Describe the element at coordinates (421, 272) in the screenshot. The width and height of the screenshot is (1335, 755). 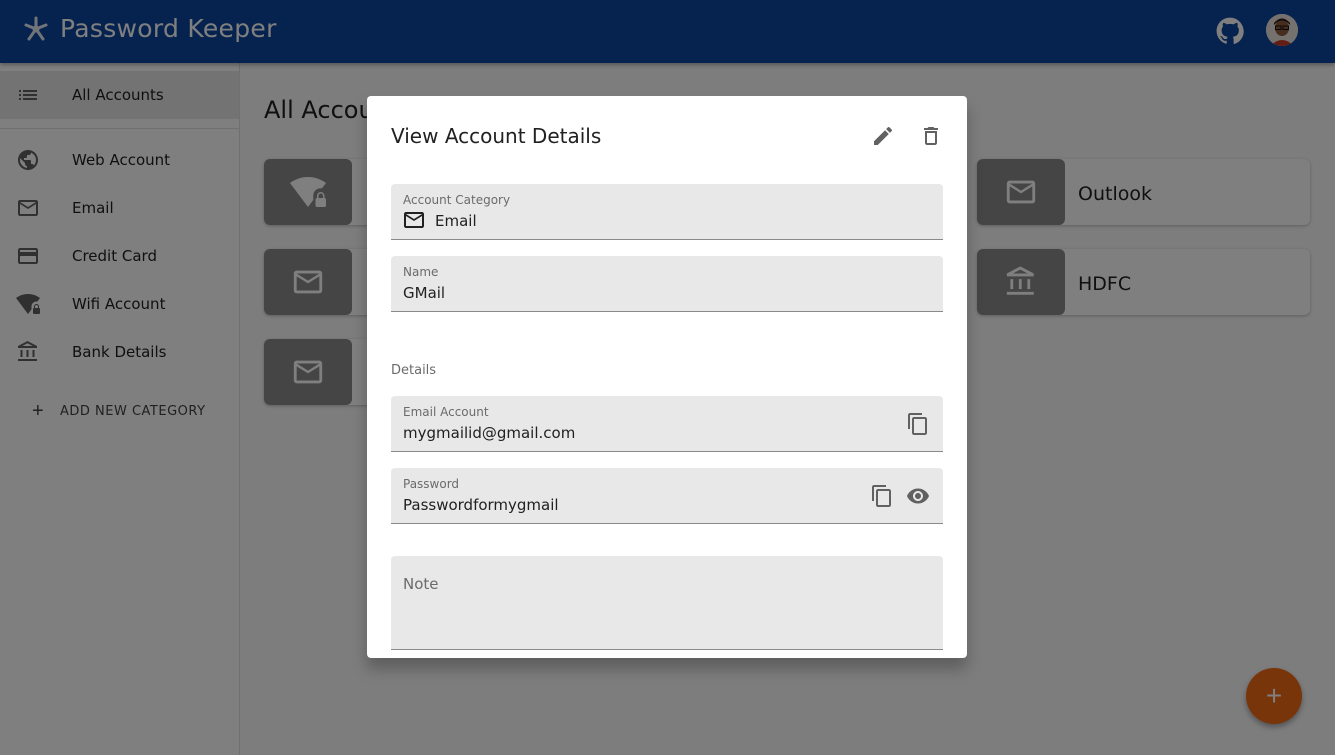
I see `field-label: Name` at that location.